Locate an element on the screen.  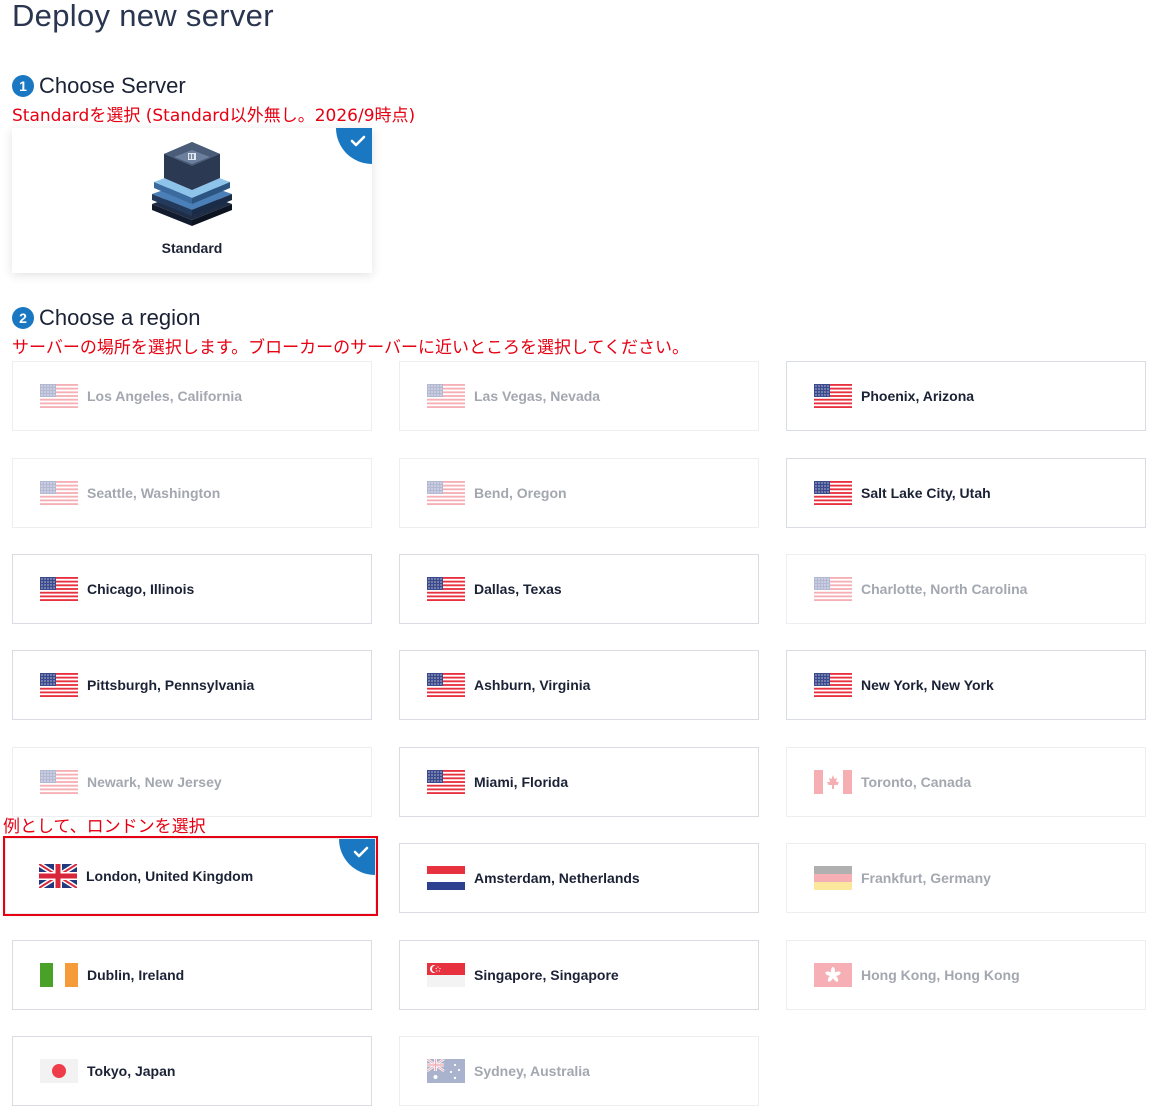
region-option-sydney-australia: Sydney, Australia is located at coordinates (579, 1071).